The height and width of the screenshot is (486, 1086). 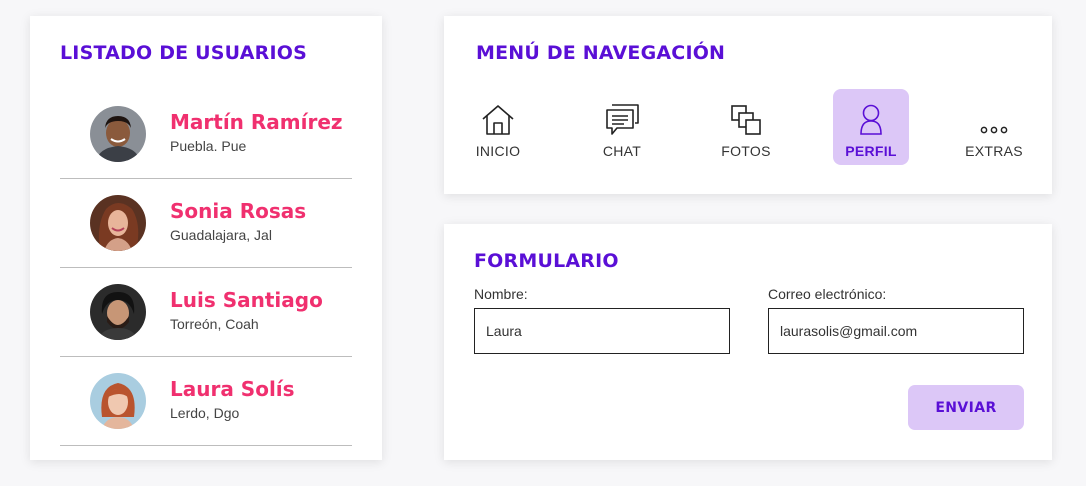 I want to click on nav-label: EXTRAS, so click(x=994, y=151).